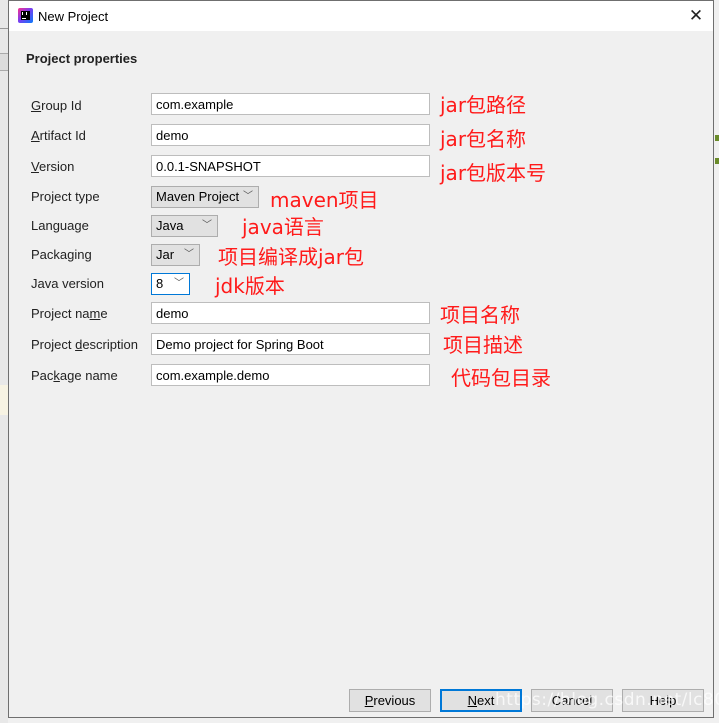 The width and height of the screenshot is (719, 723). Describe the element at coordinates (717, 361) in the screenshot. I see `background-ide-right` at that location.